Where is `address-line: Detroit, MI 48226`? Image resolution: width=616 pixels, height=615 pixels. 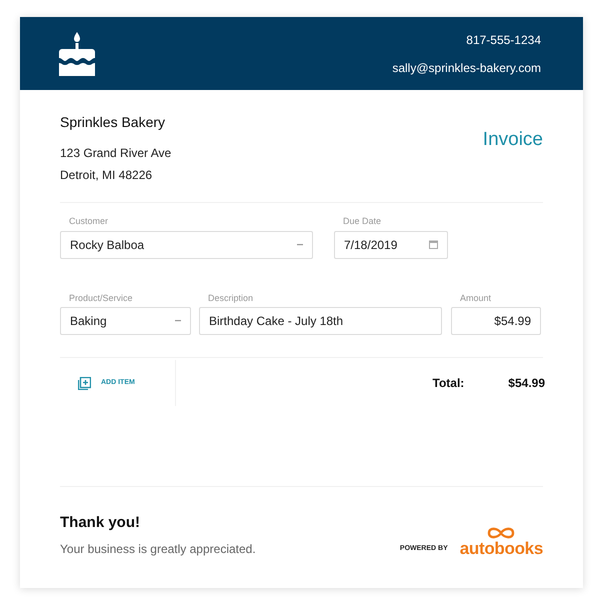 address-line: Detroit, MI 48226 is located at coordinates (107, 175).